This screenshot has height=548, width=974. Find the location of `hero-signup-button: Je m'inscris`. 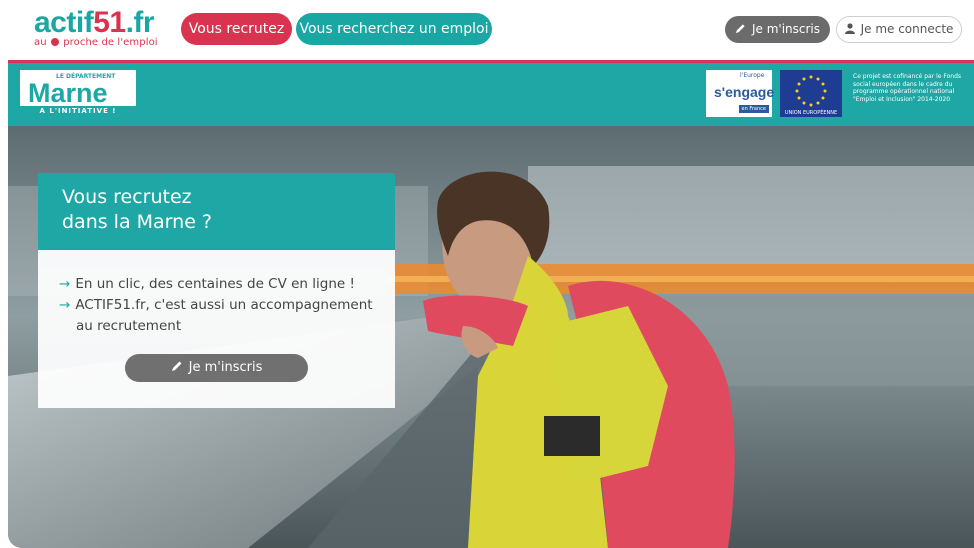

hero-signup-button: Je m'inscris is located at coordinates (216, 368).